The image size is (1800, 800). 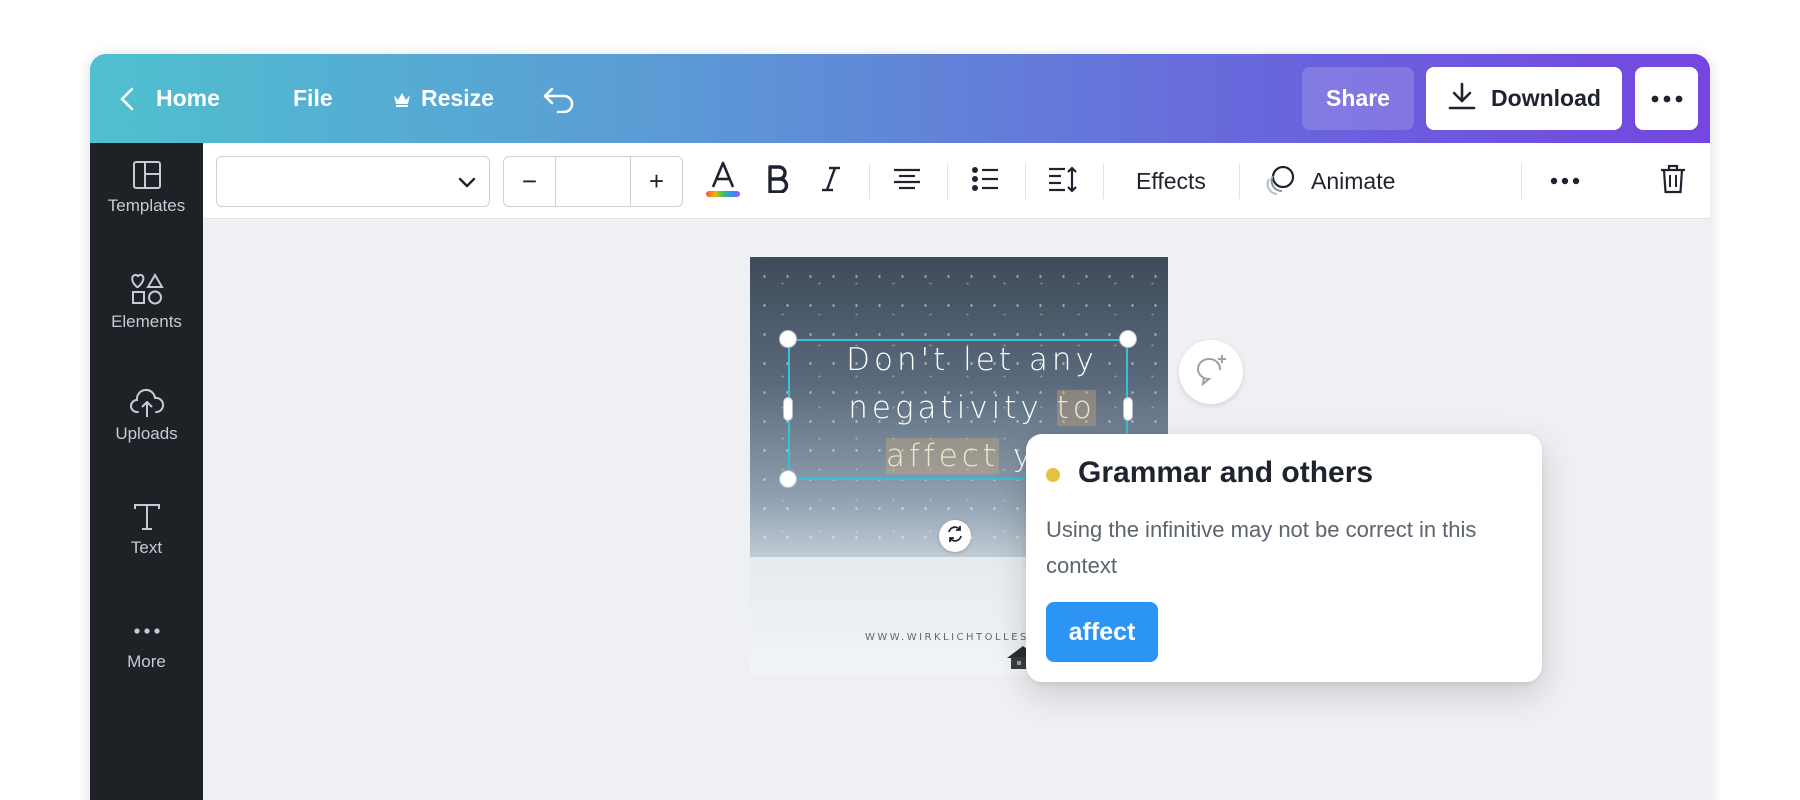 I want to click on sidebar-item-elements: Elements, so click(x=146, y=302).